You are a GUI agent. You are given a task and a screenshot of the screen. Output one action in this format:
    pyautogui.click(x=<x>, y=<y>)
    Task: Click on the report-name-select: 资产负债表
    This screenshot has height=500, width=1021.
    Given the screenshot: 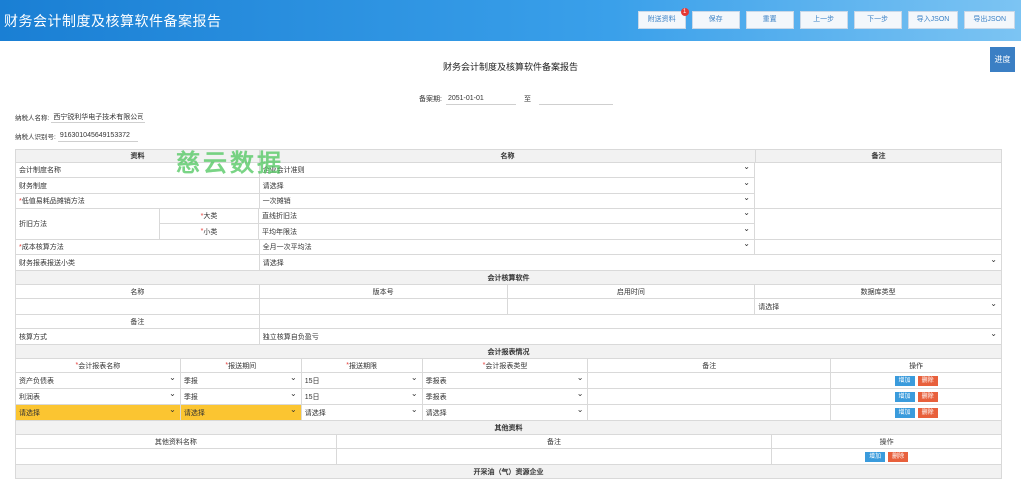 What is the action you would take?
    pyautogui.click(x=98, y=379)
    